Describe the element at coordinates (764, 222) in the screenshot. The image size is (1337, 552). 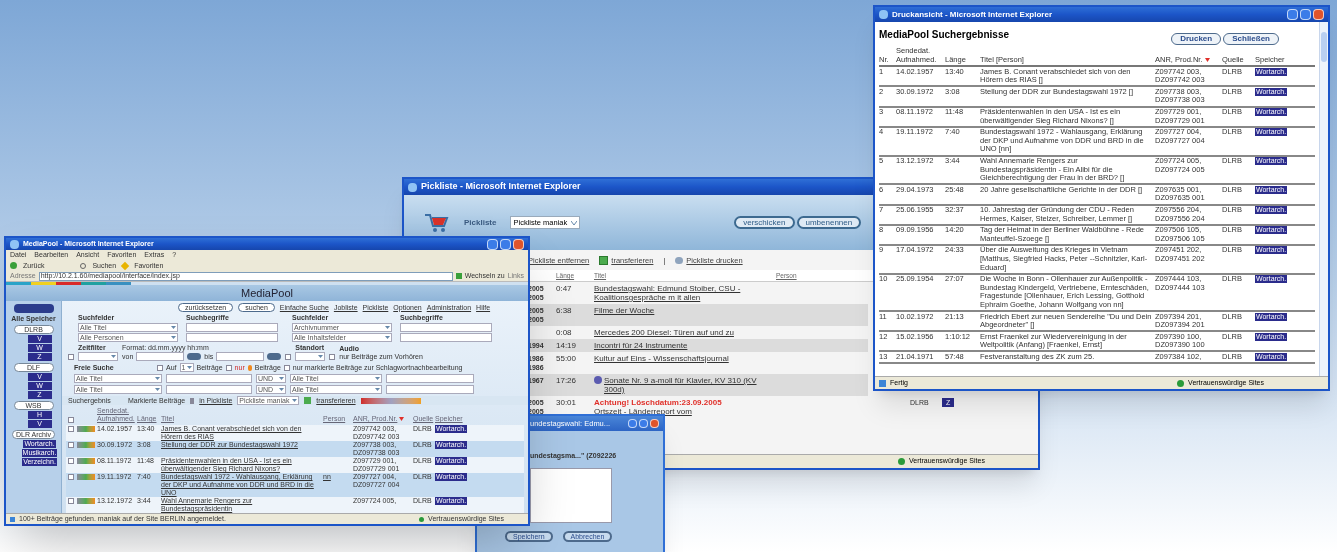
I see `action-button: verschicken` at that location.